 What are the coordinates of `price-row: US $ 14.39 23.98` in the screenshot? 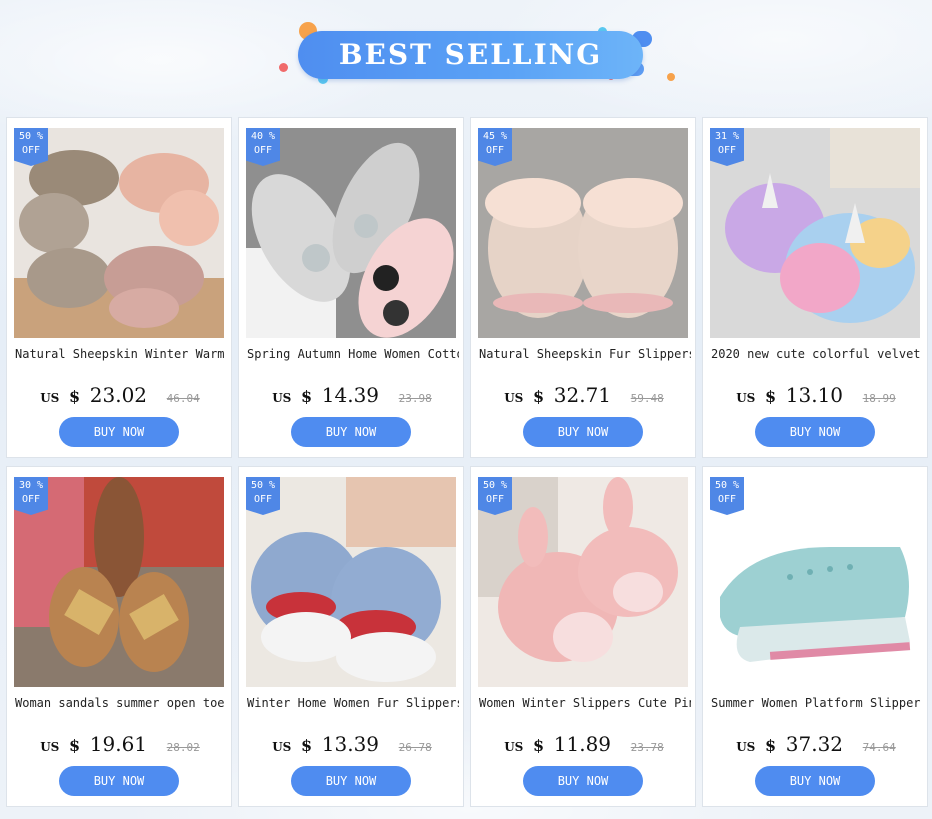 It's located at (352, 395).